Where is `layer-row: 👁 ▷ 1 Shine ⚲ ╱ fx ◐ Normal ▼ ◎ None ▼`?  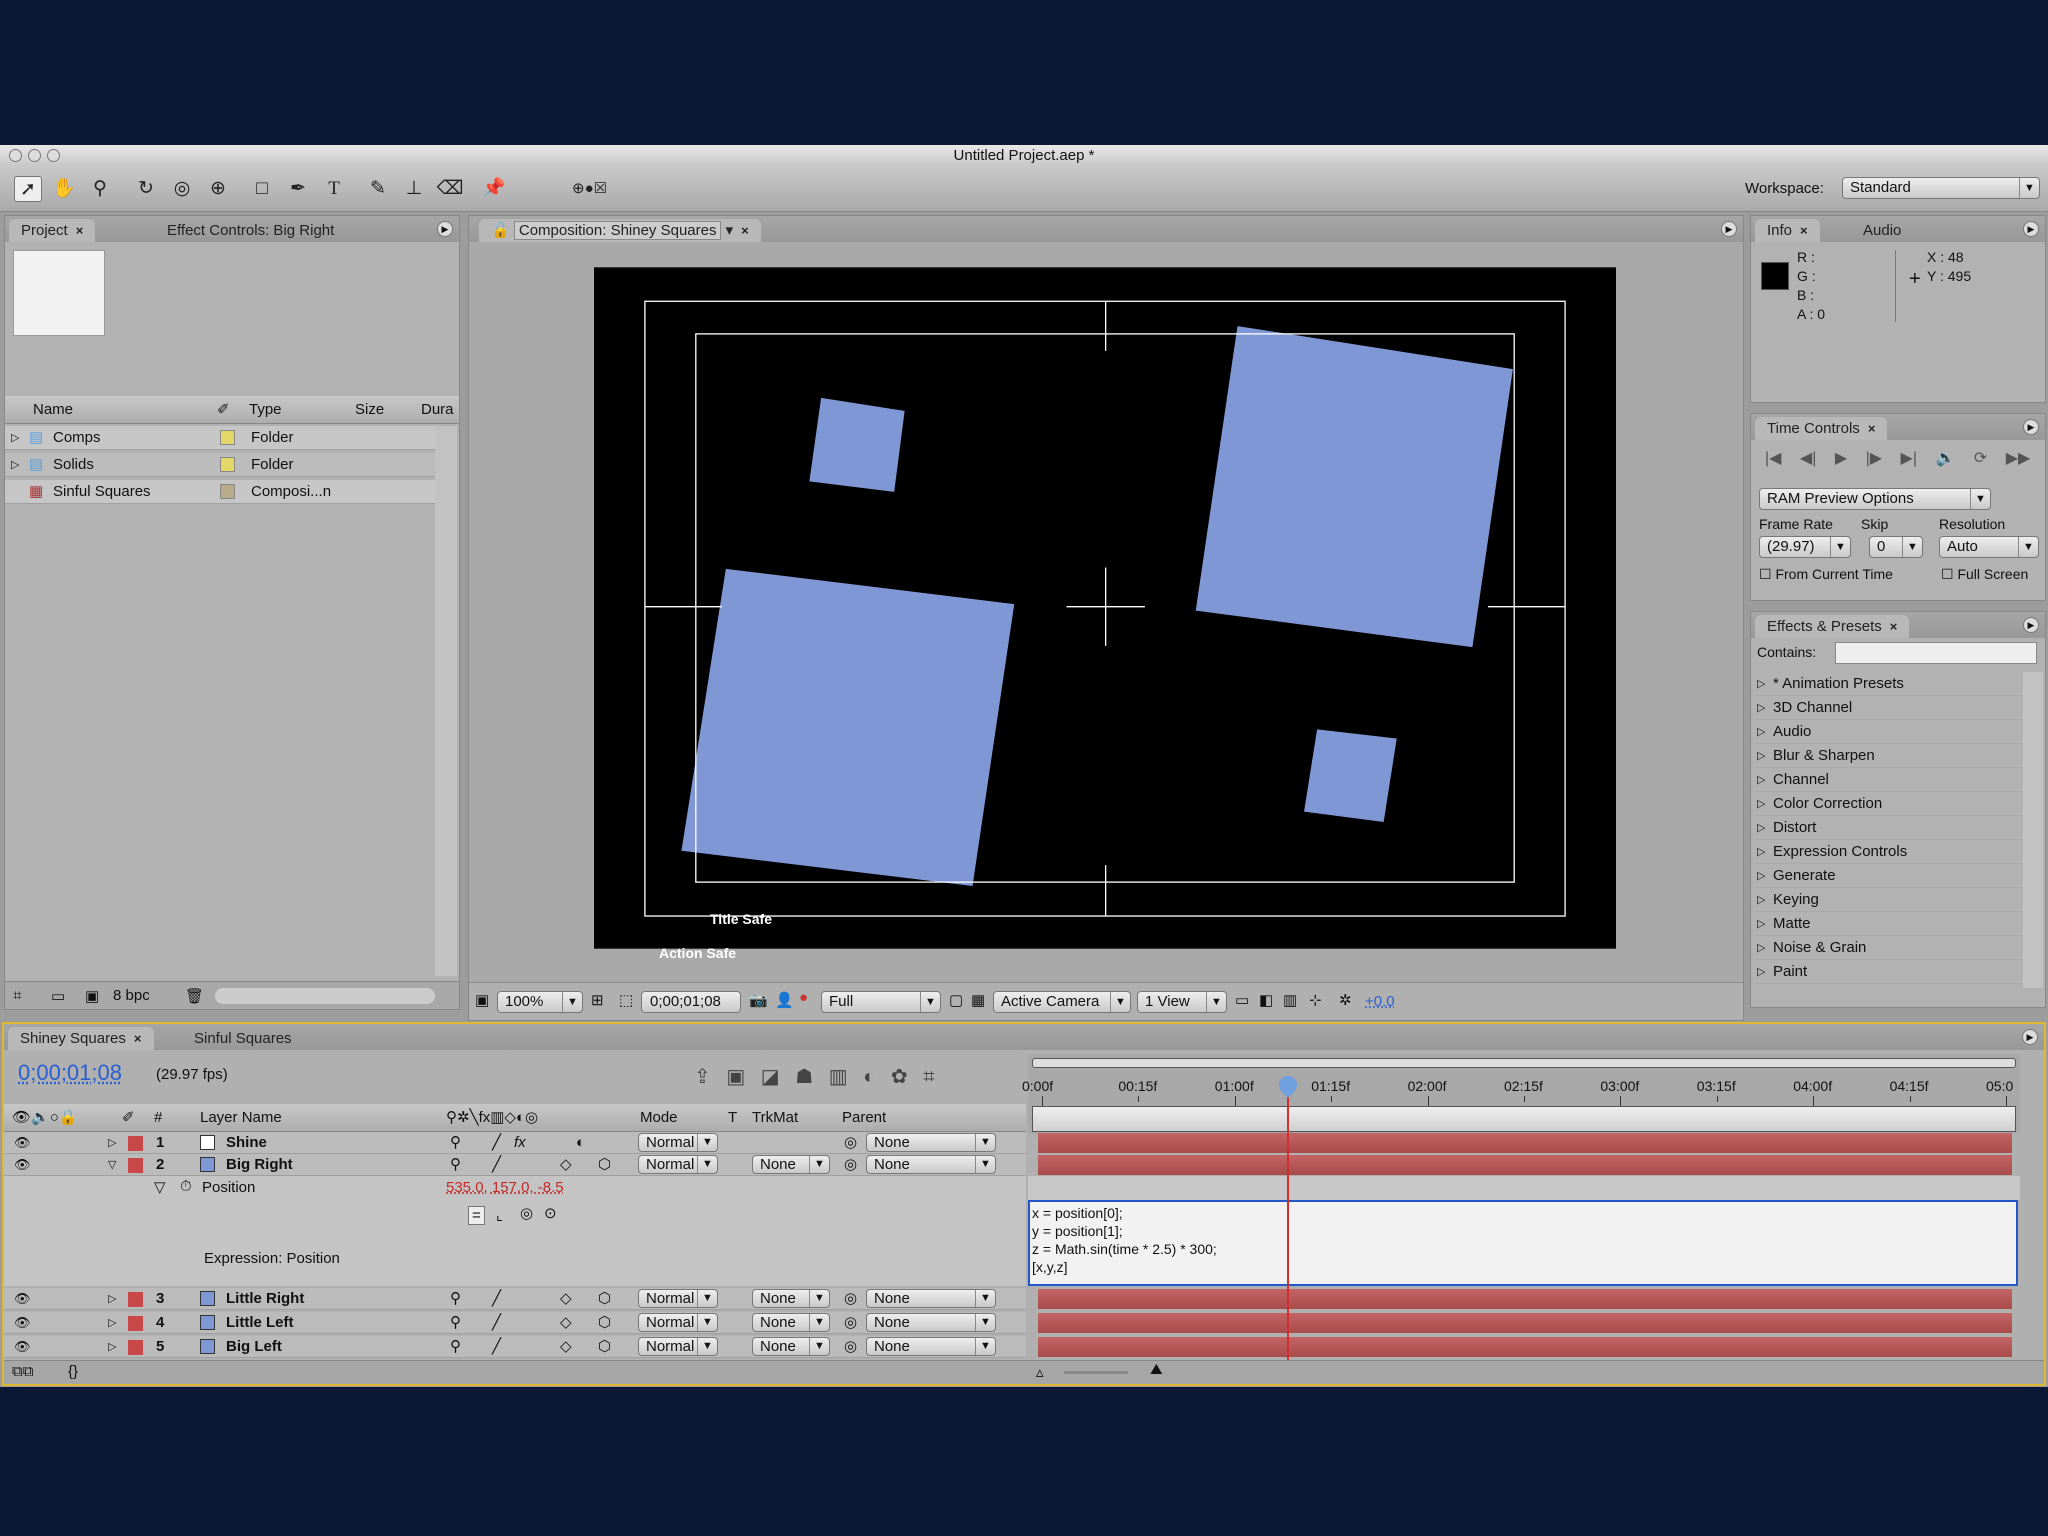
layer-row: 👁 ▷ 1 Shine ⚲ ╱ fx ◐ Normal ▼ ◎ None ▼ is located at coordinates (515, 1143).